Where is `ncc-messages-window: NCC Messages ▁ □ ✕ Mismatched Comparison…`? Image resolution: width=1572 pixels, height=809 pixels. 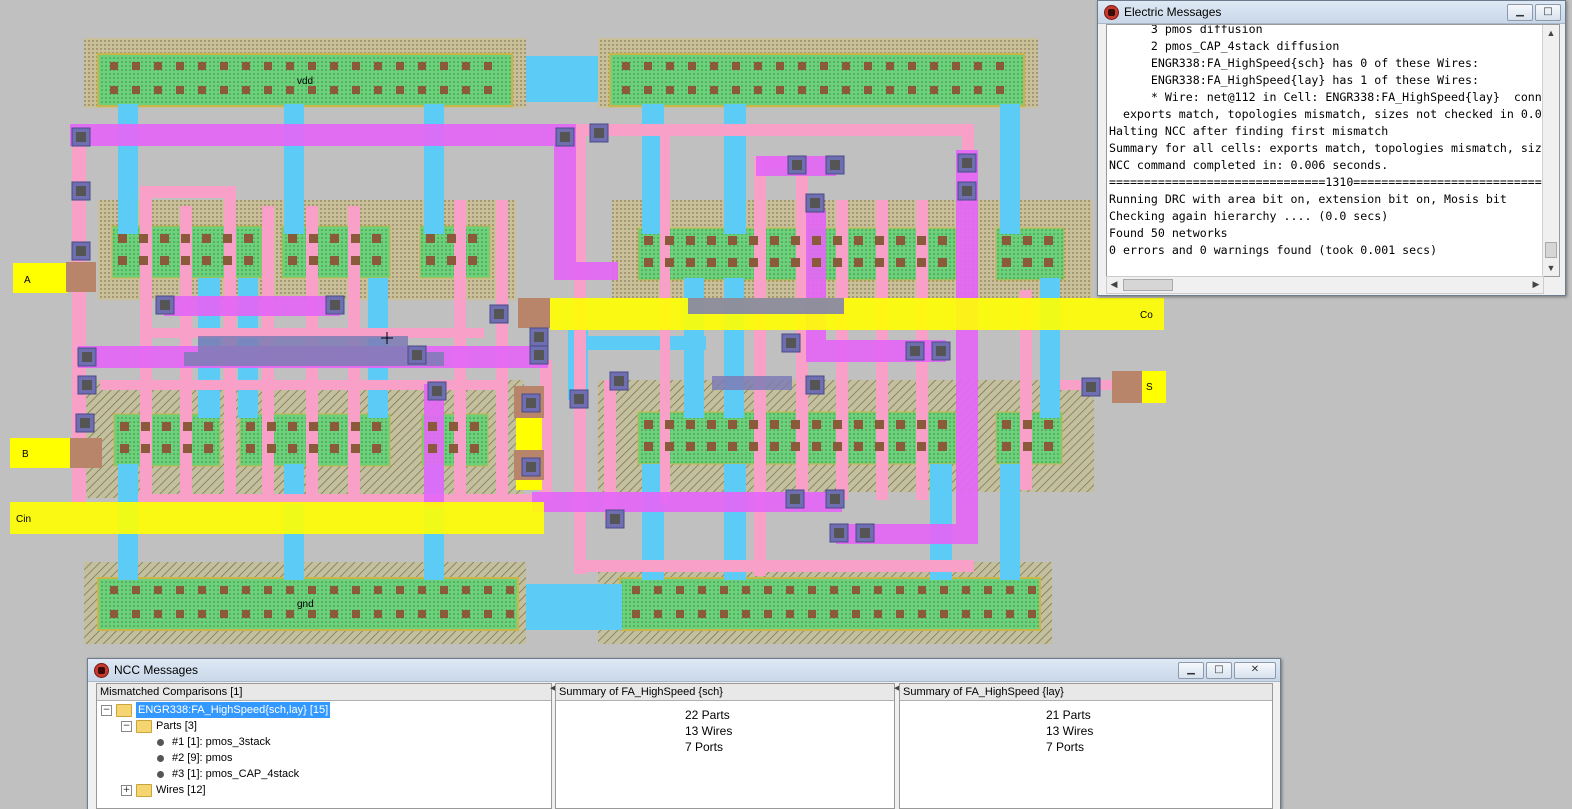
ncc-messages-window: NCC Messages ▁ □ ✕ Mismatched Comparison… is located at coordinates (684, 733).